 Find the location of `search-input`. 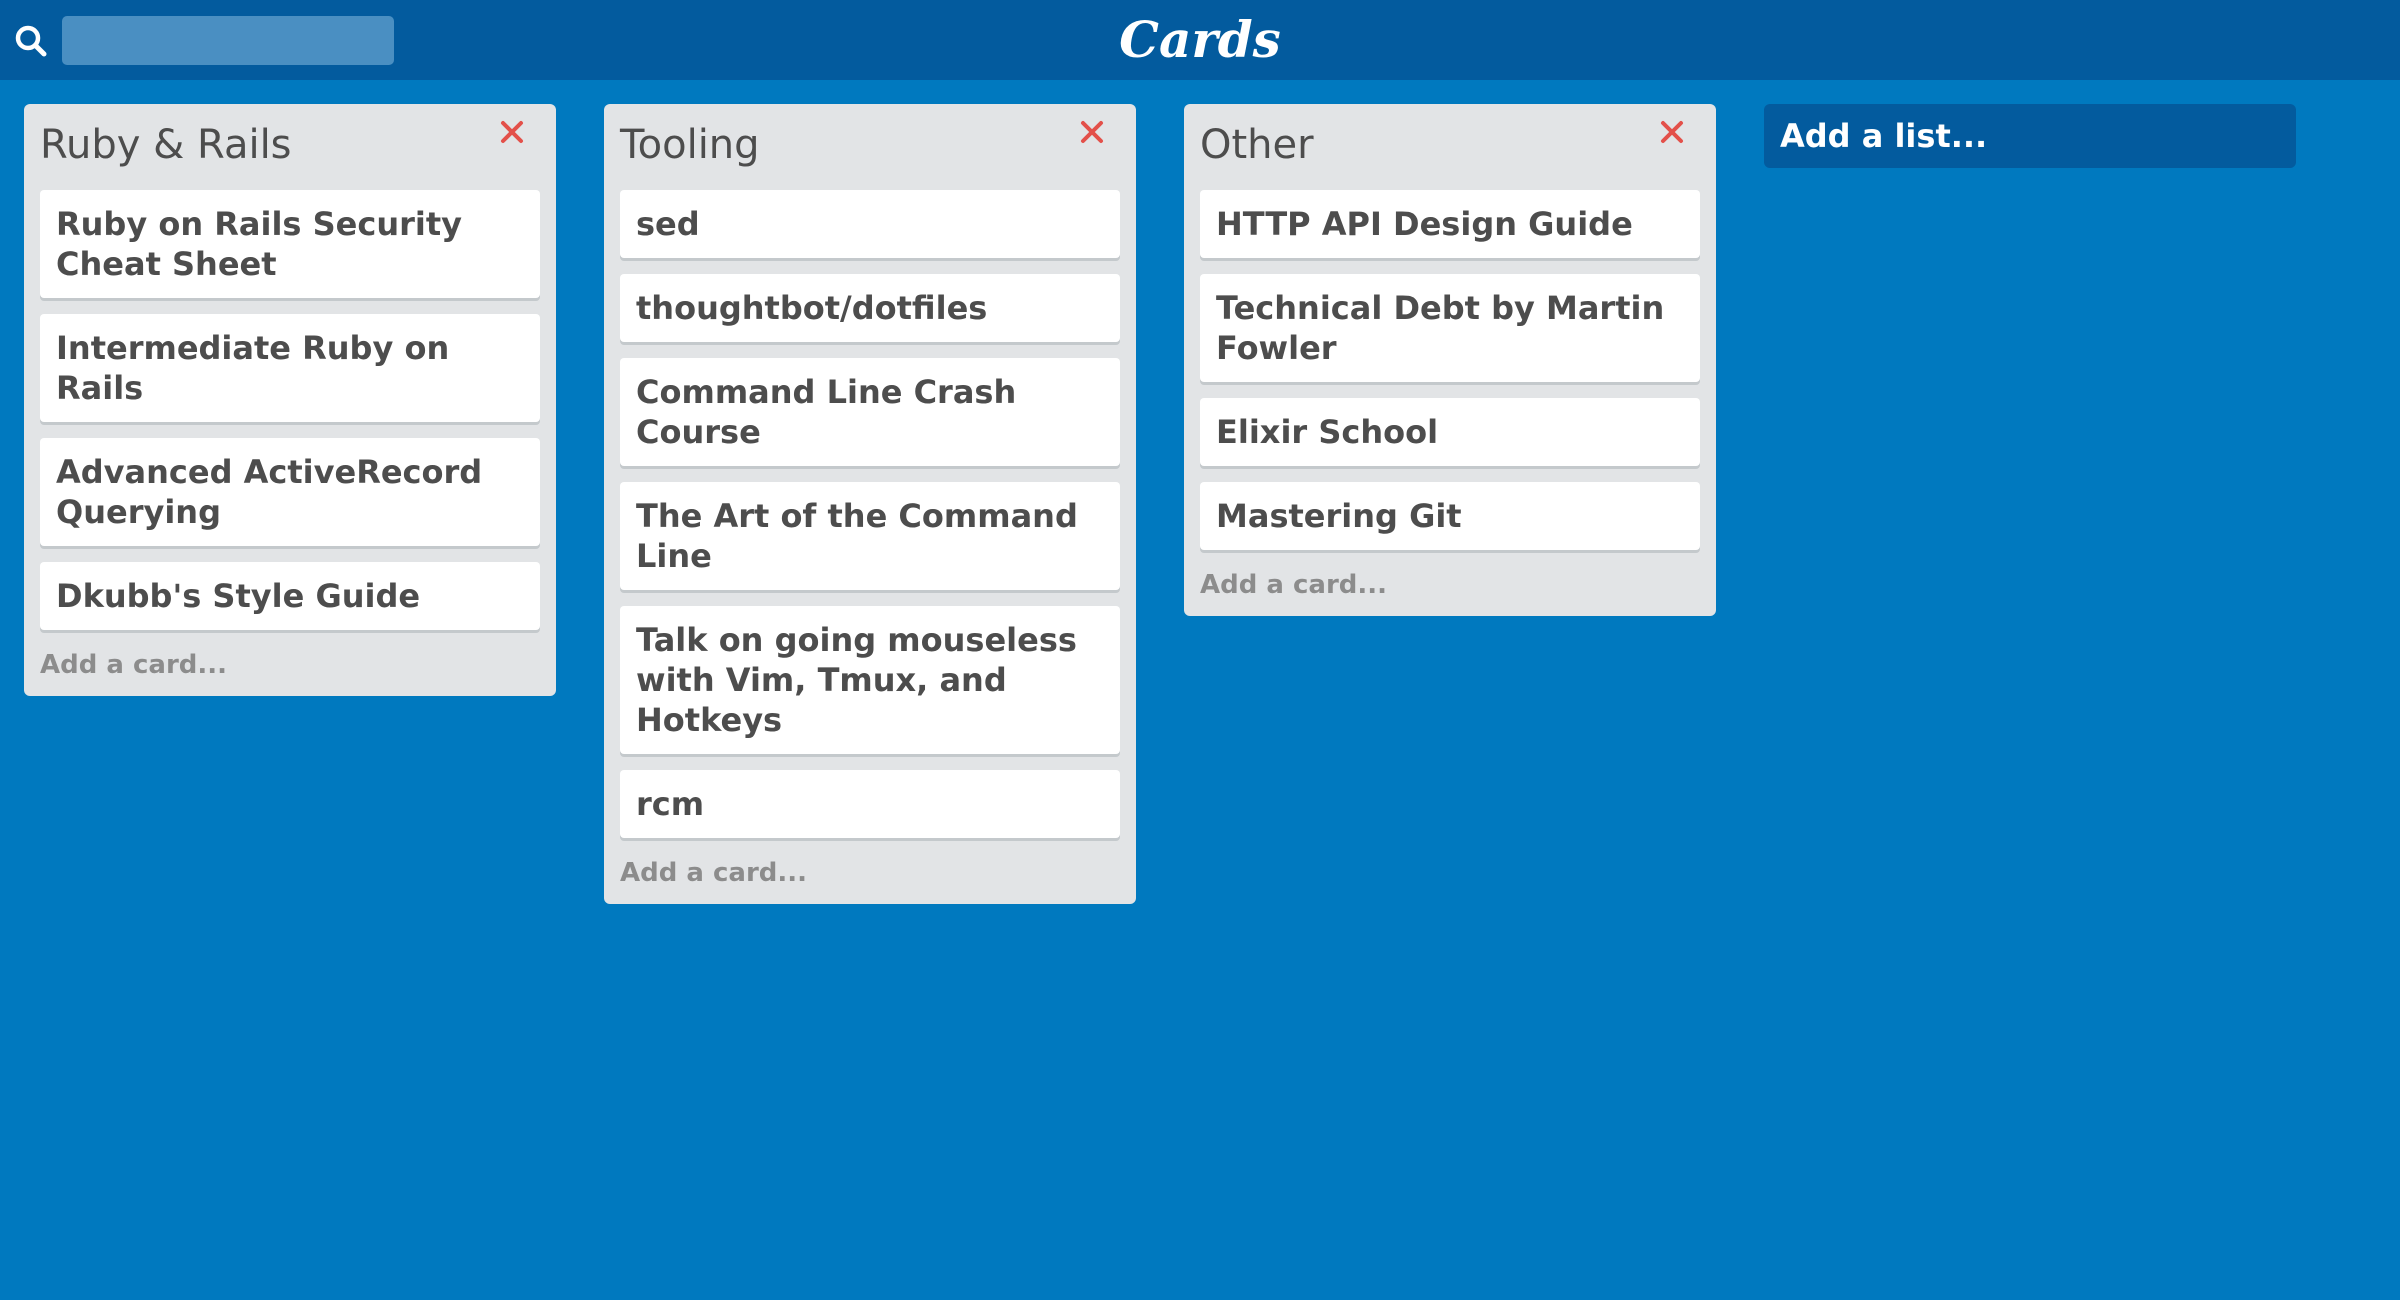

search-input is located at coordinates (228, 40).